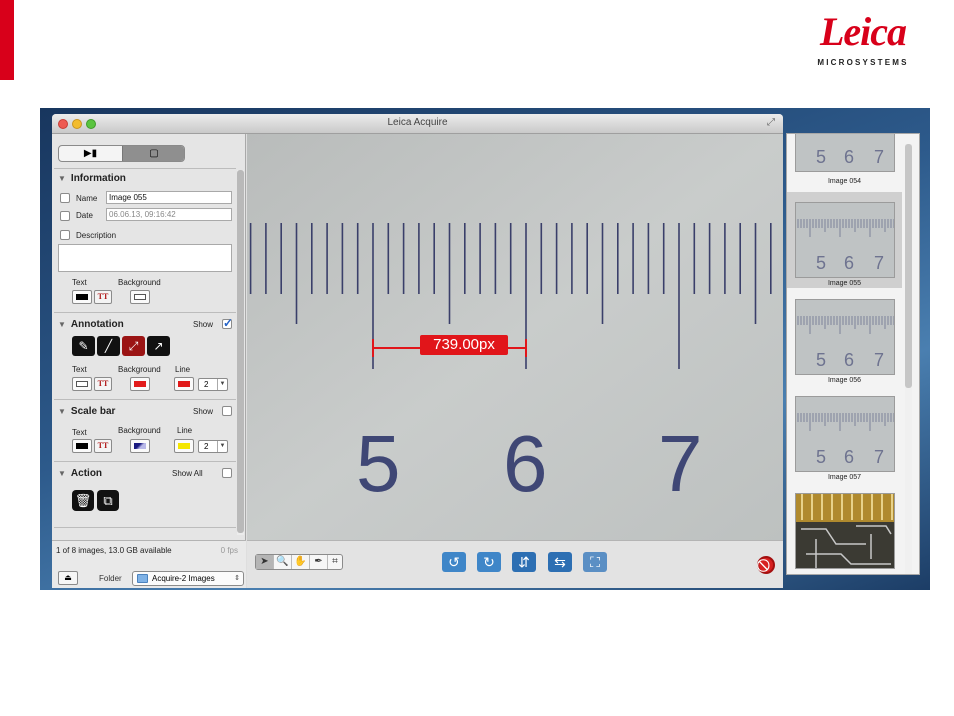  I want to click on window-title: Leica Acquire, so click(417, 122).